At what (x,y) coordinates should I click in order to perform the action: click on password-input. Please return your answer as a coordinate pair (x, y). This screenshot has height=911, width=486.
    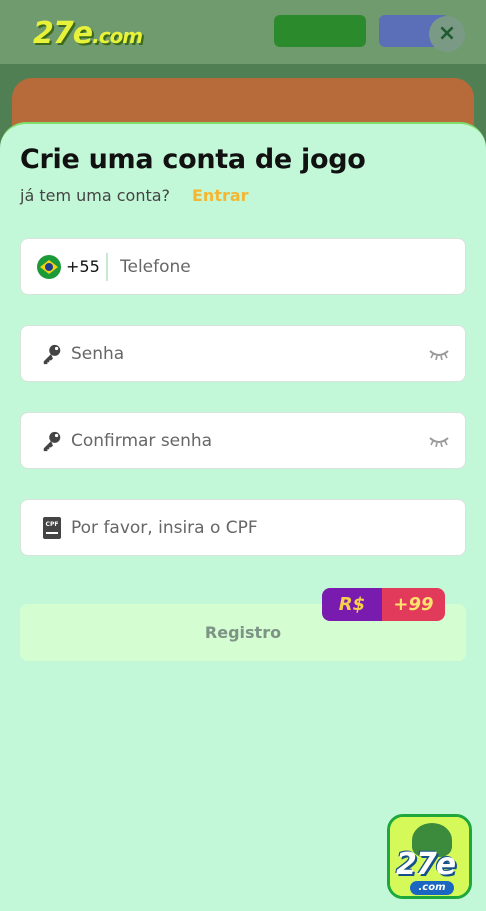
    Looking at the image, I should click on (241, 353).